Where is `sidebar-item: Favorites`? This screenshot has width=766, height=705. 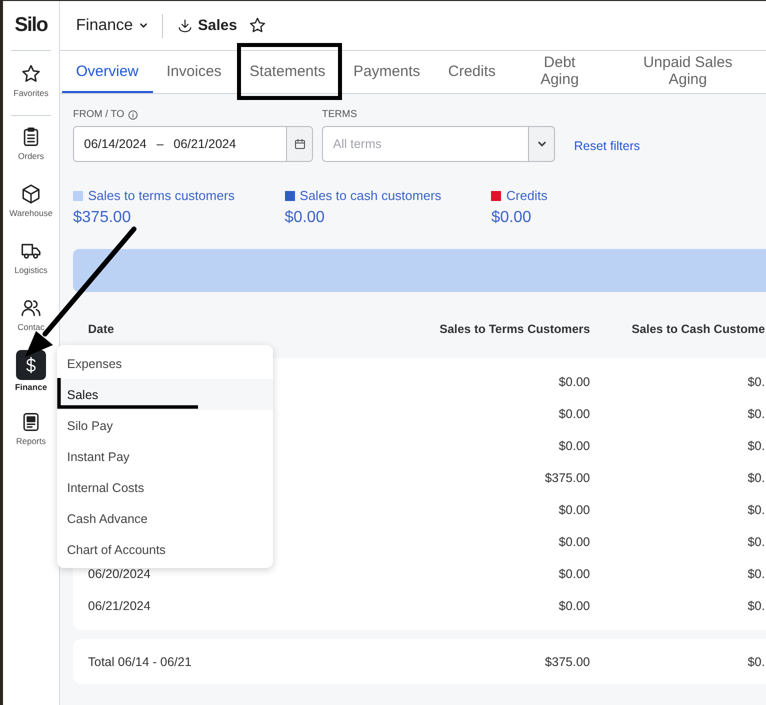 sidebar-item: Favorites is located at coordinates (31, 89).